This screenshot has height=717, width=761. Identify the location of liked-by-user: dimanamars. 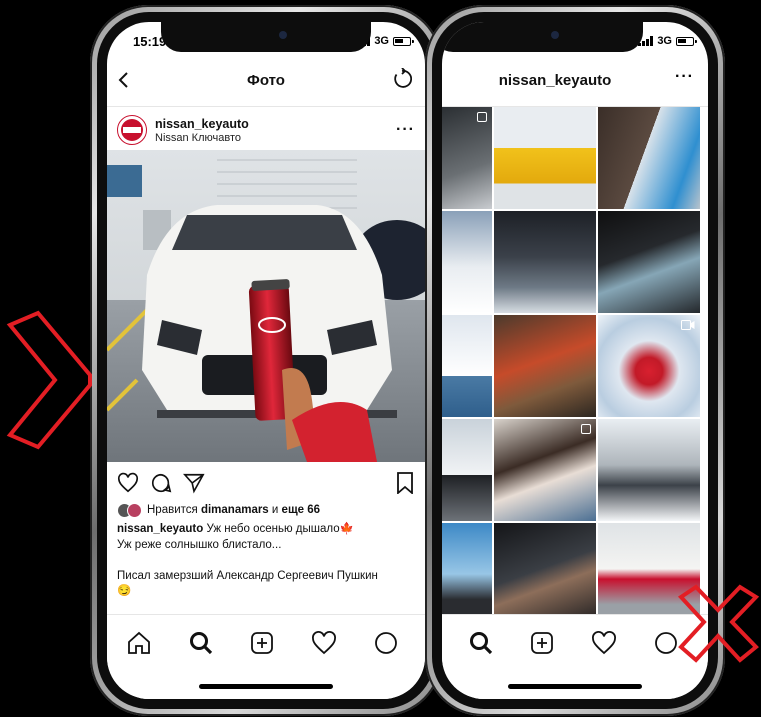
(235, 510).